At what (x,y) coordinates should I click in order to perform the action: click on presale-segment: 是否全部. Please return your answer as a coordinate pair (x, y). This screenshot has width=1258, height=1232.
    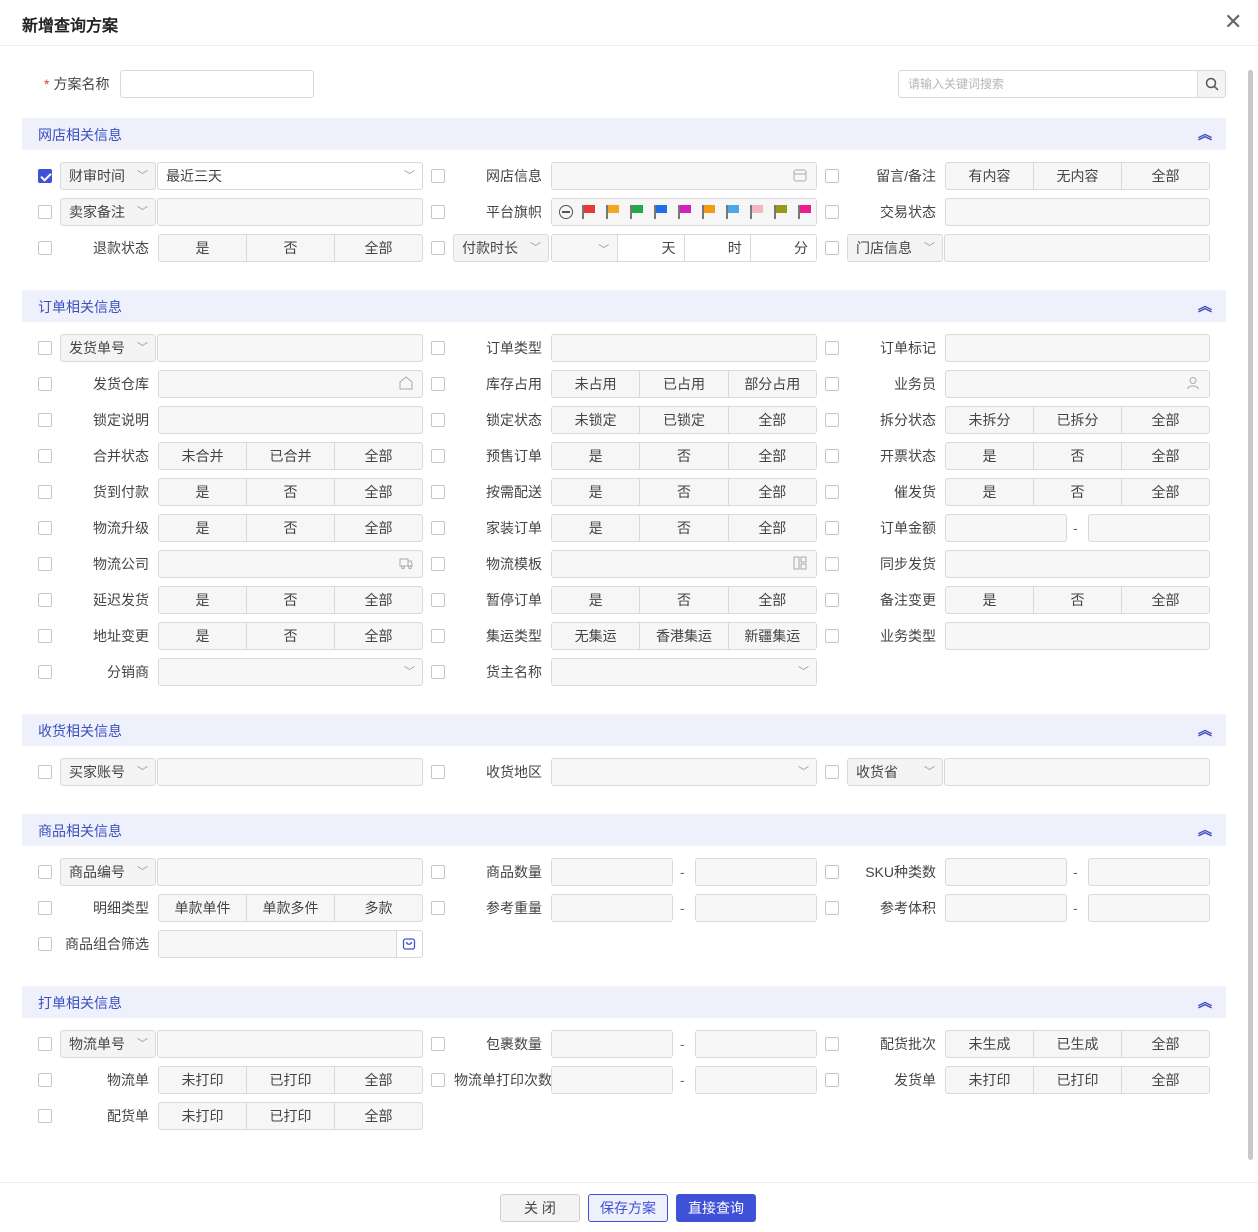
    Looking at the image, I should click on (684, 456).